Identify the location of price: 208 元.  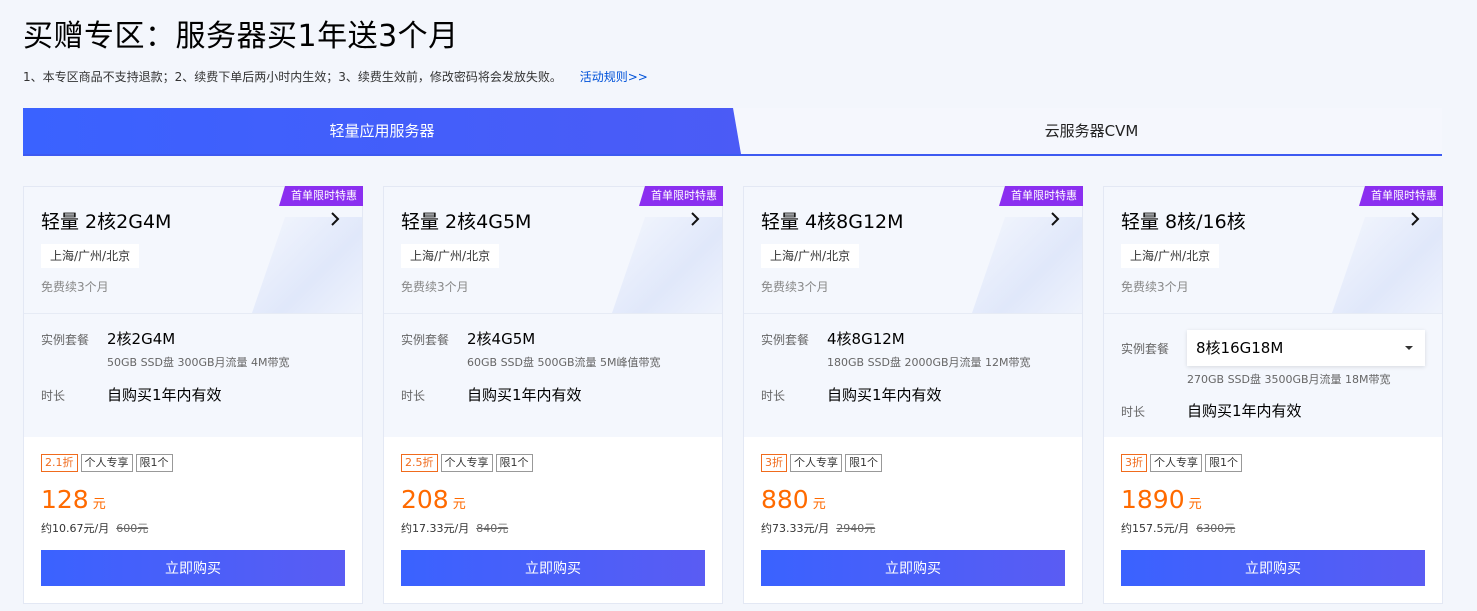
(433, 502).